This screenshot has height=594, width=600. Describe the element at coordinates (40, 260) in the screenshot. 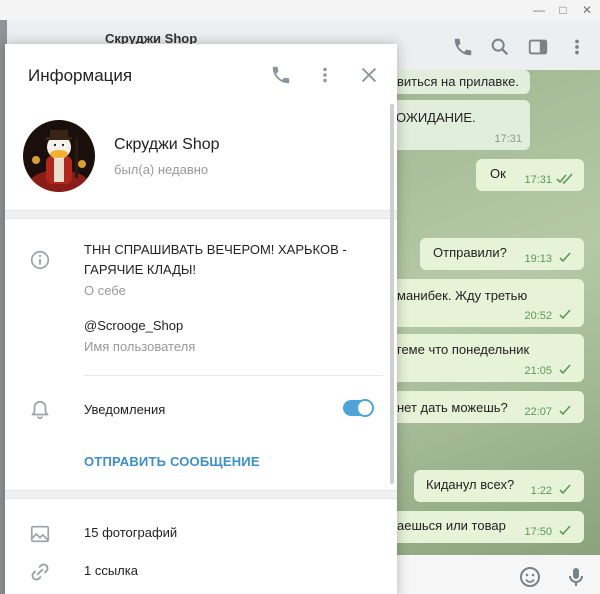

I see `info-icon` at that location.